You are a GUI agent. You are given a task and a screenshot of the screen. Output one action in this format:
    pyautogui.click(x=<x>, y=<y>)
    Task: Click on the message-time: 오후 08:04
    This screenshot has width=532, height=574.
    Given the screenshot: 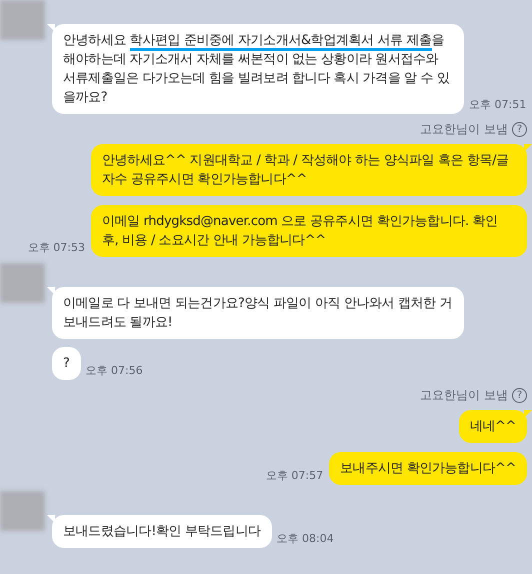 What is the action you would take?
    pyautogui.click(x=305, y=539)
    